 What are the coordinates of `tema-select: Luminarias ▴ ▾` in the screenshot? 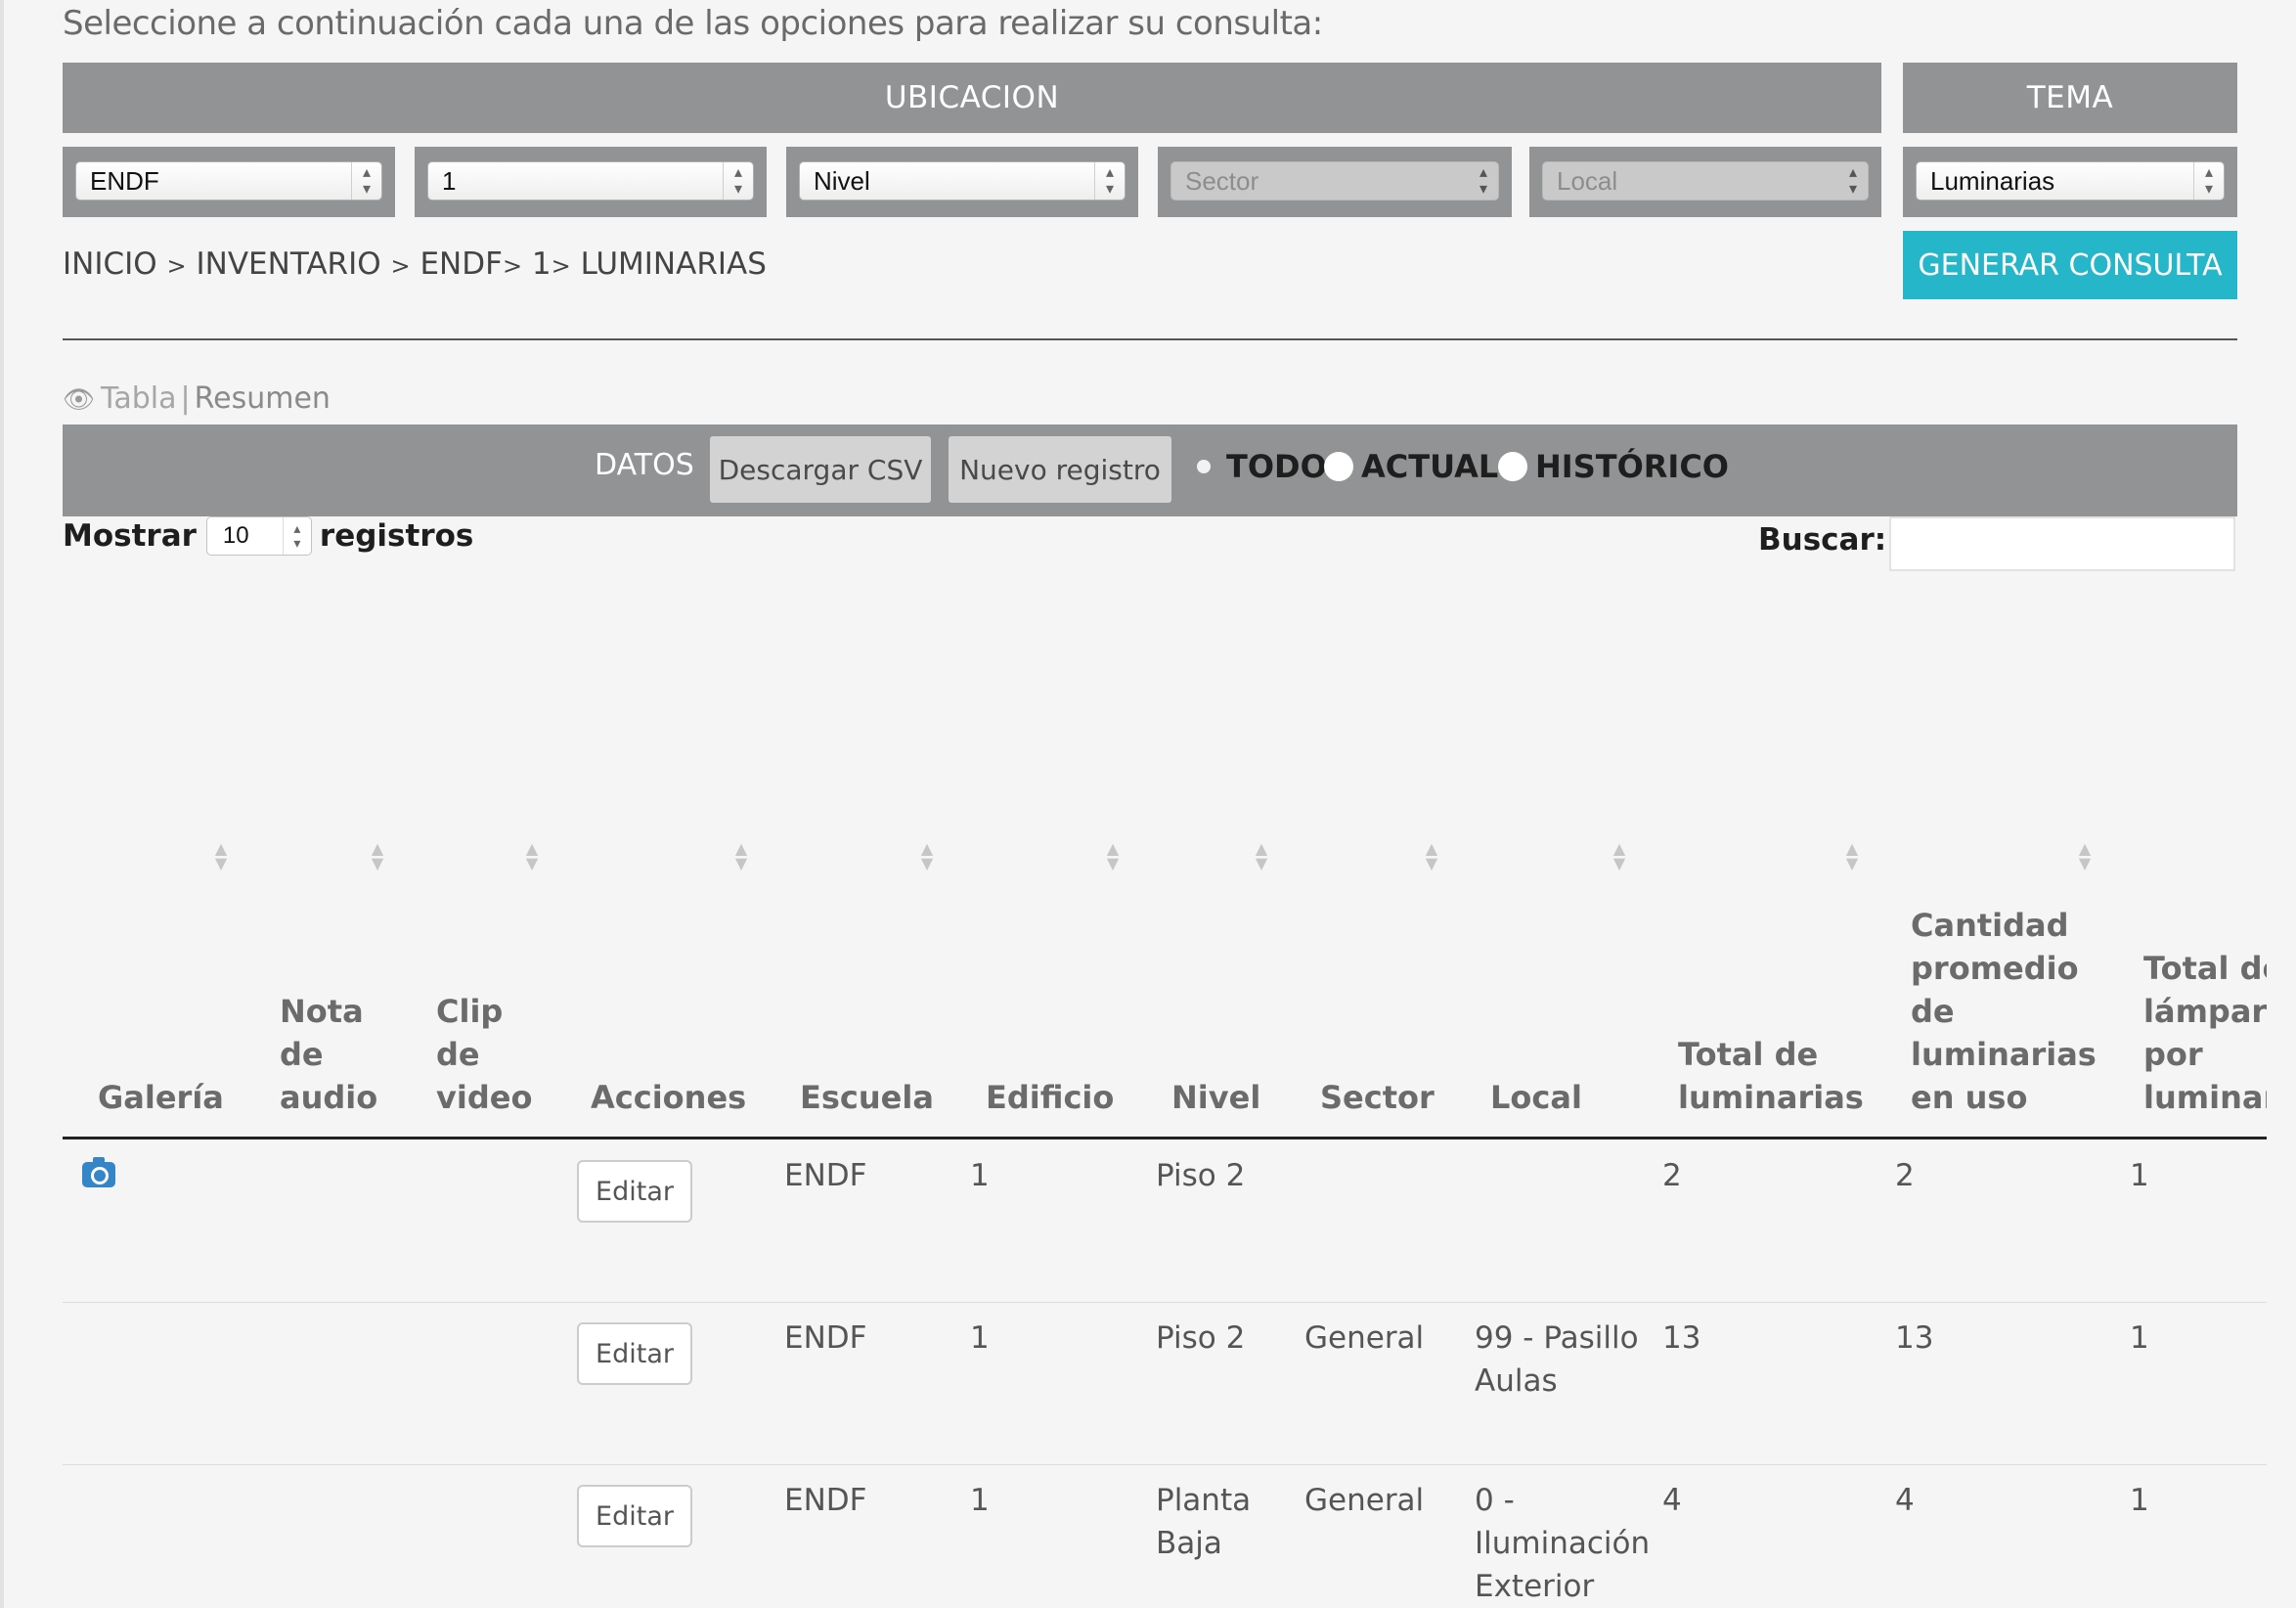 It's located at (2070, 181).